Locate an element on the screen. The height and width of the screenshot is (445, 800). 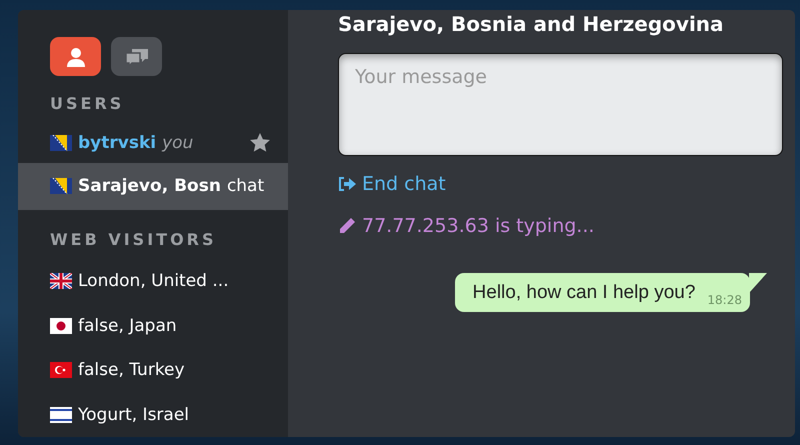
message-text: Hello, how can I help you? is located at coordinates (584, 293).